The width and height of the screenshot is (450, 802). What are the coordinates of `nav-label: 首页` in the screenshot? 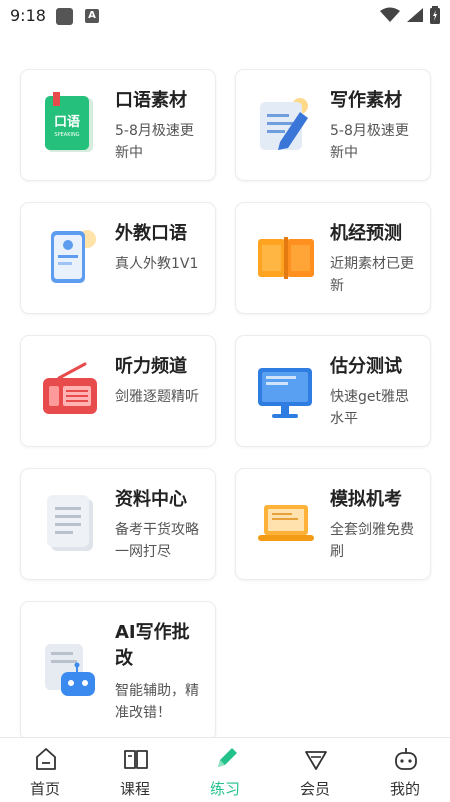 It's located at (44, 789).